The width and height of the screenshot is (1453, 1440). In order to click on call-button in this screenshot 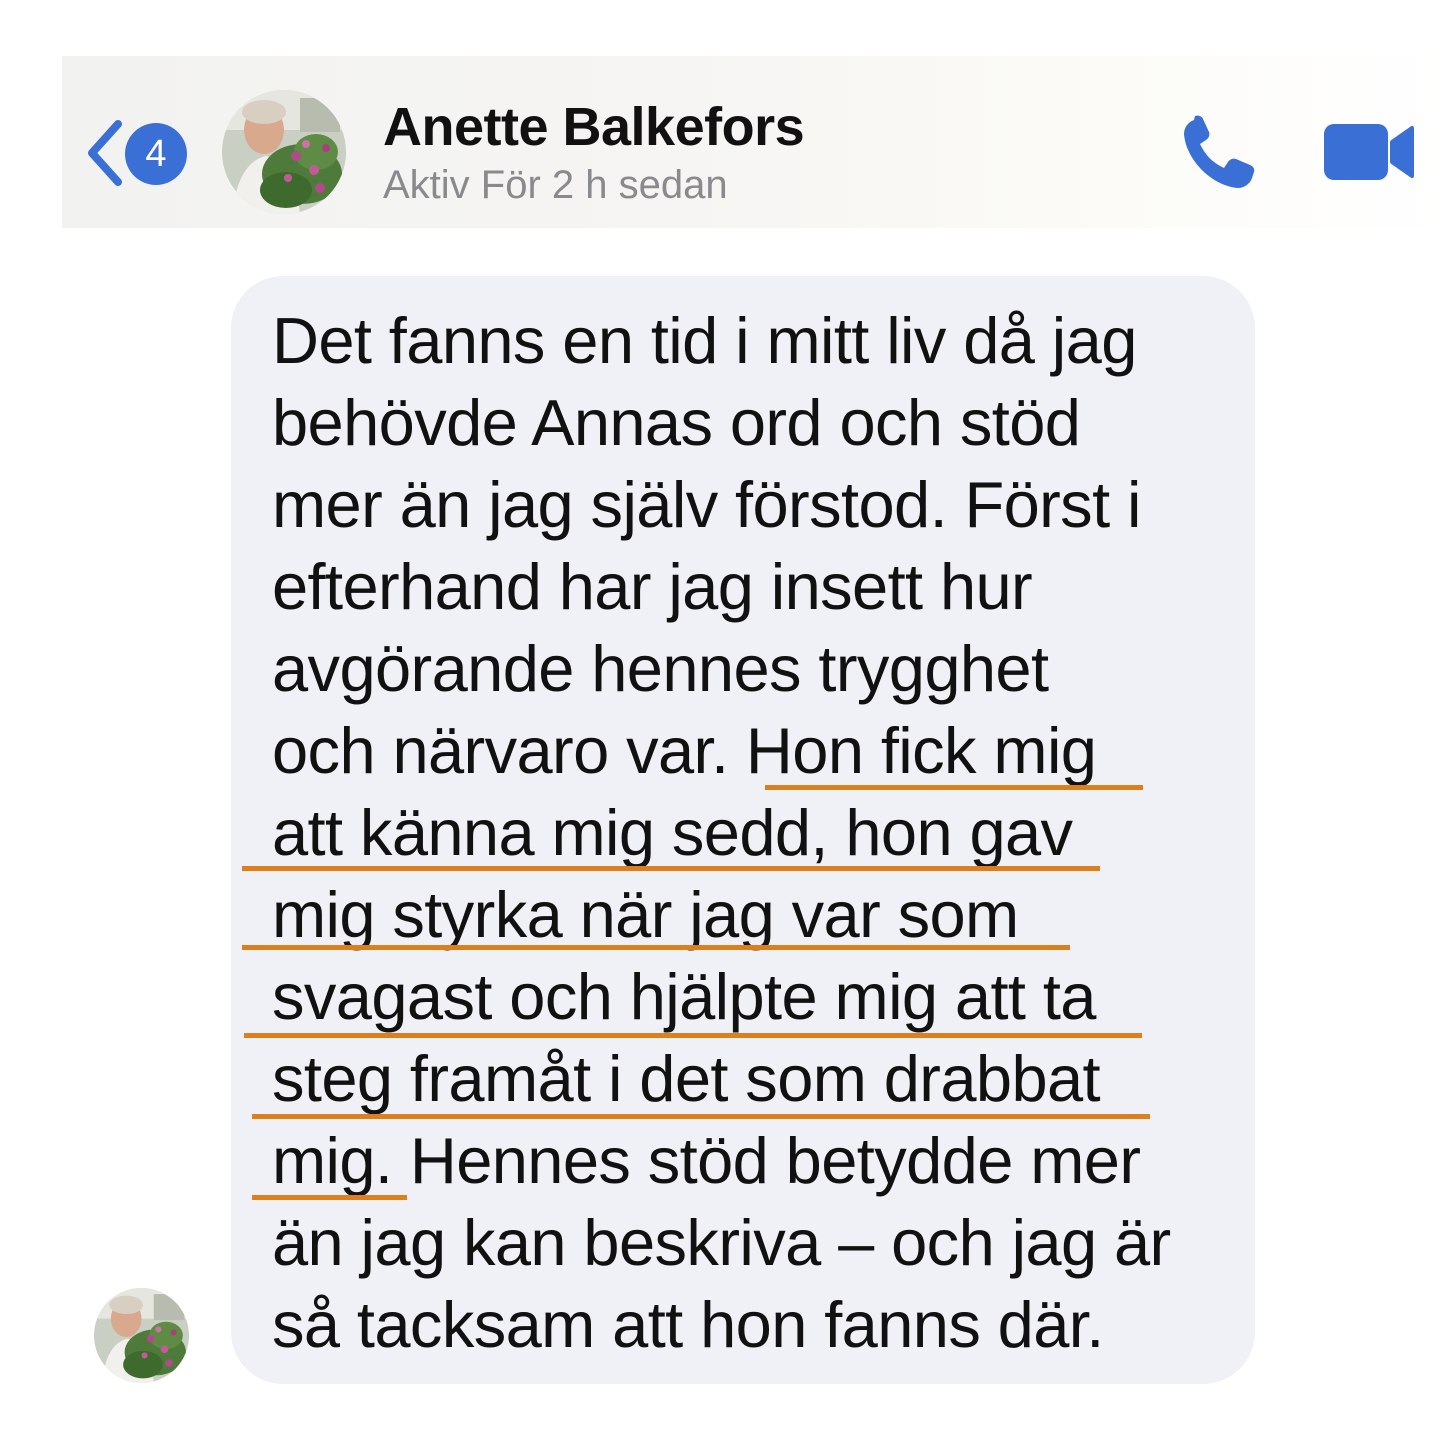, I will do `click(1218, 154)`.